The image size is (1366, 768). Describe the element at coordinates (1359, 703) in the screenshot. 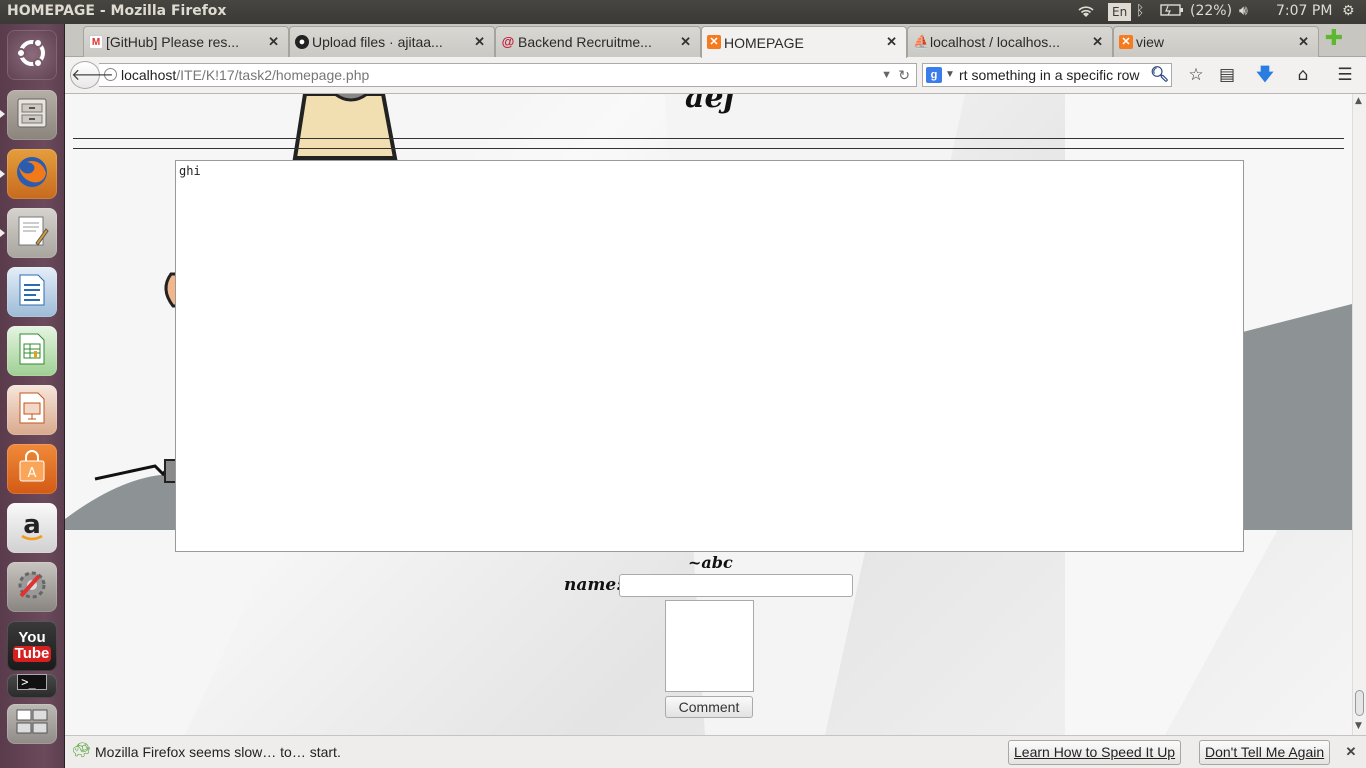

I see `scrollbar-thumb` at that location.